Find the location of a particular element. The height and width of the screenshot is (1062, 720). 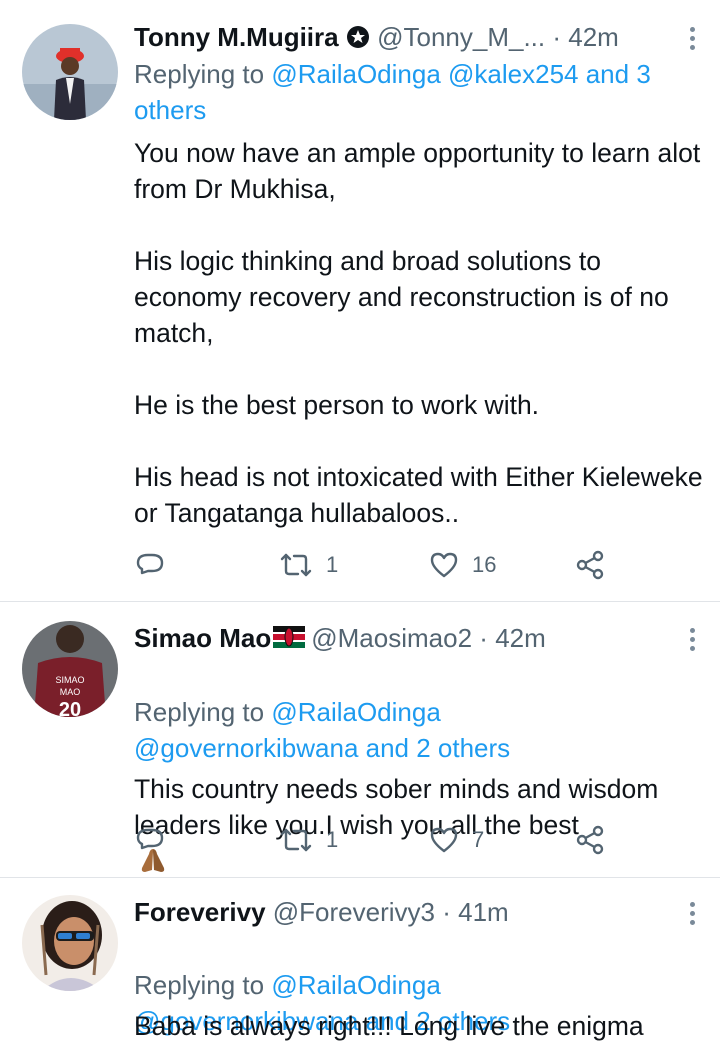

tweet-header: Tonny M.Mugiira @Tonny_M_... · 42m is located at coordinates (412, 37).